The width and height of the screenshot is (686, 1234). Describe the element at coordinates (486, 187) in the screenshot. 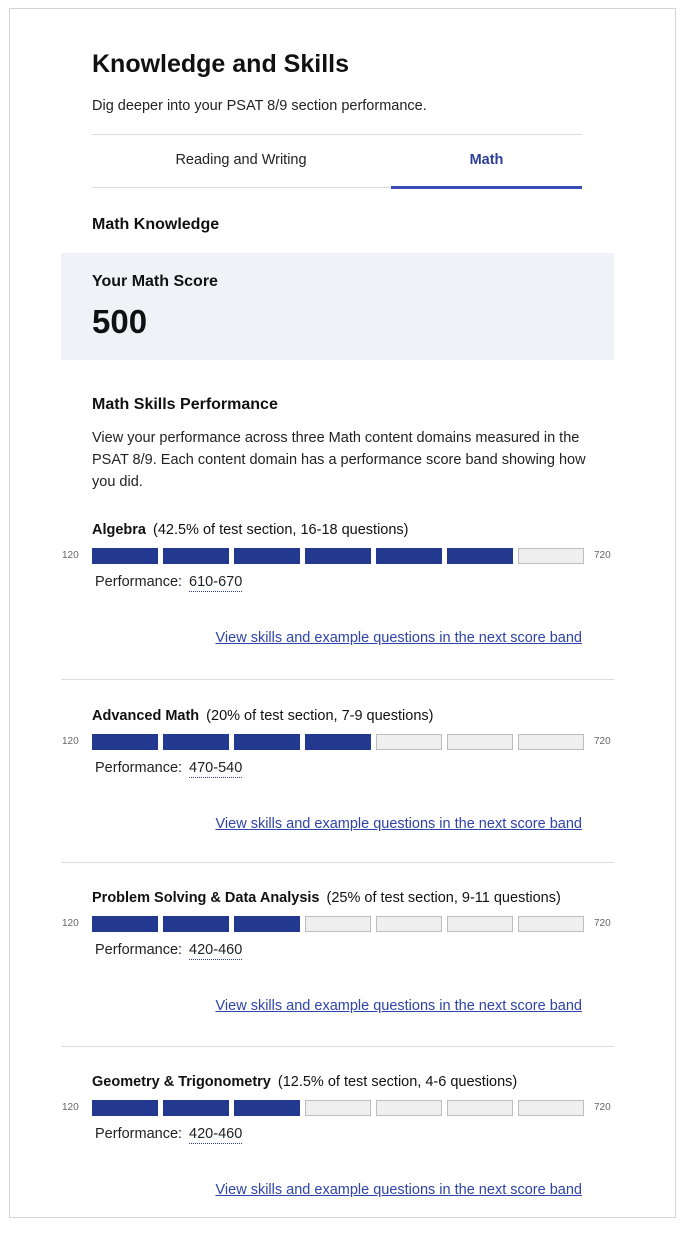

I see `active-tab-indicator` at that location.